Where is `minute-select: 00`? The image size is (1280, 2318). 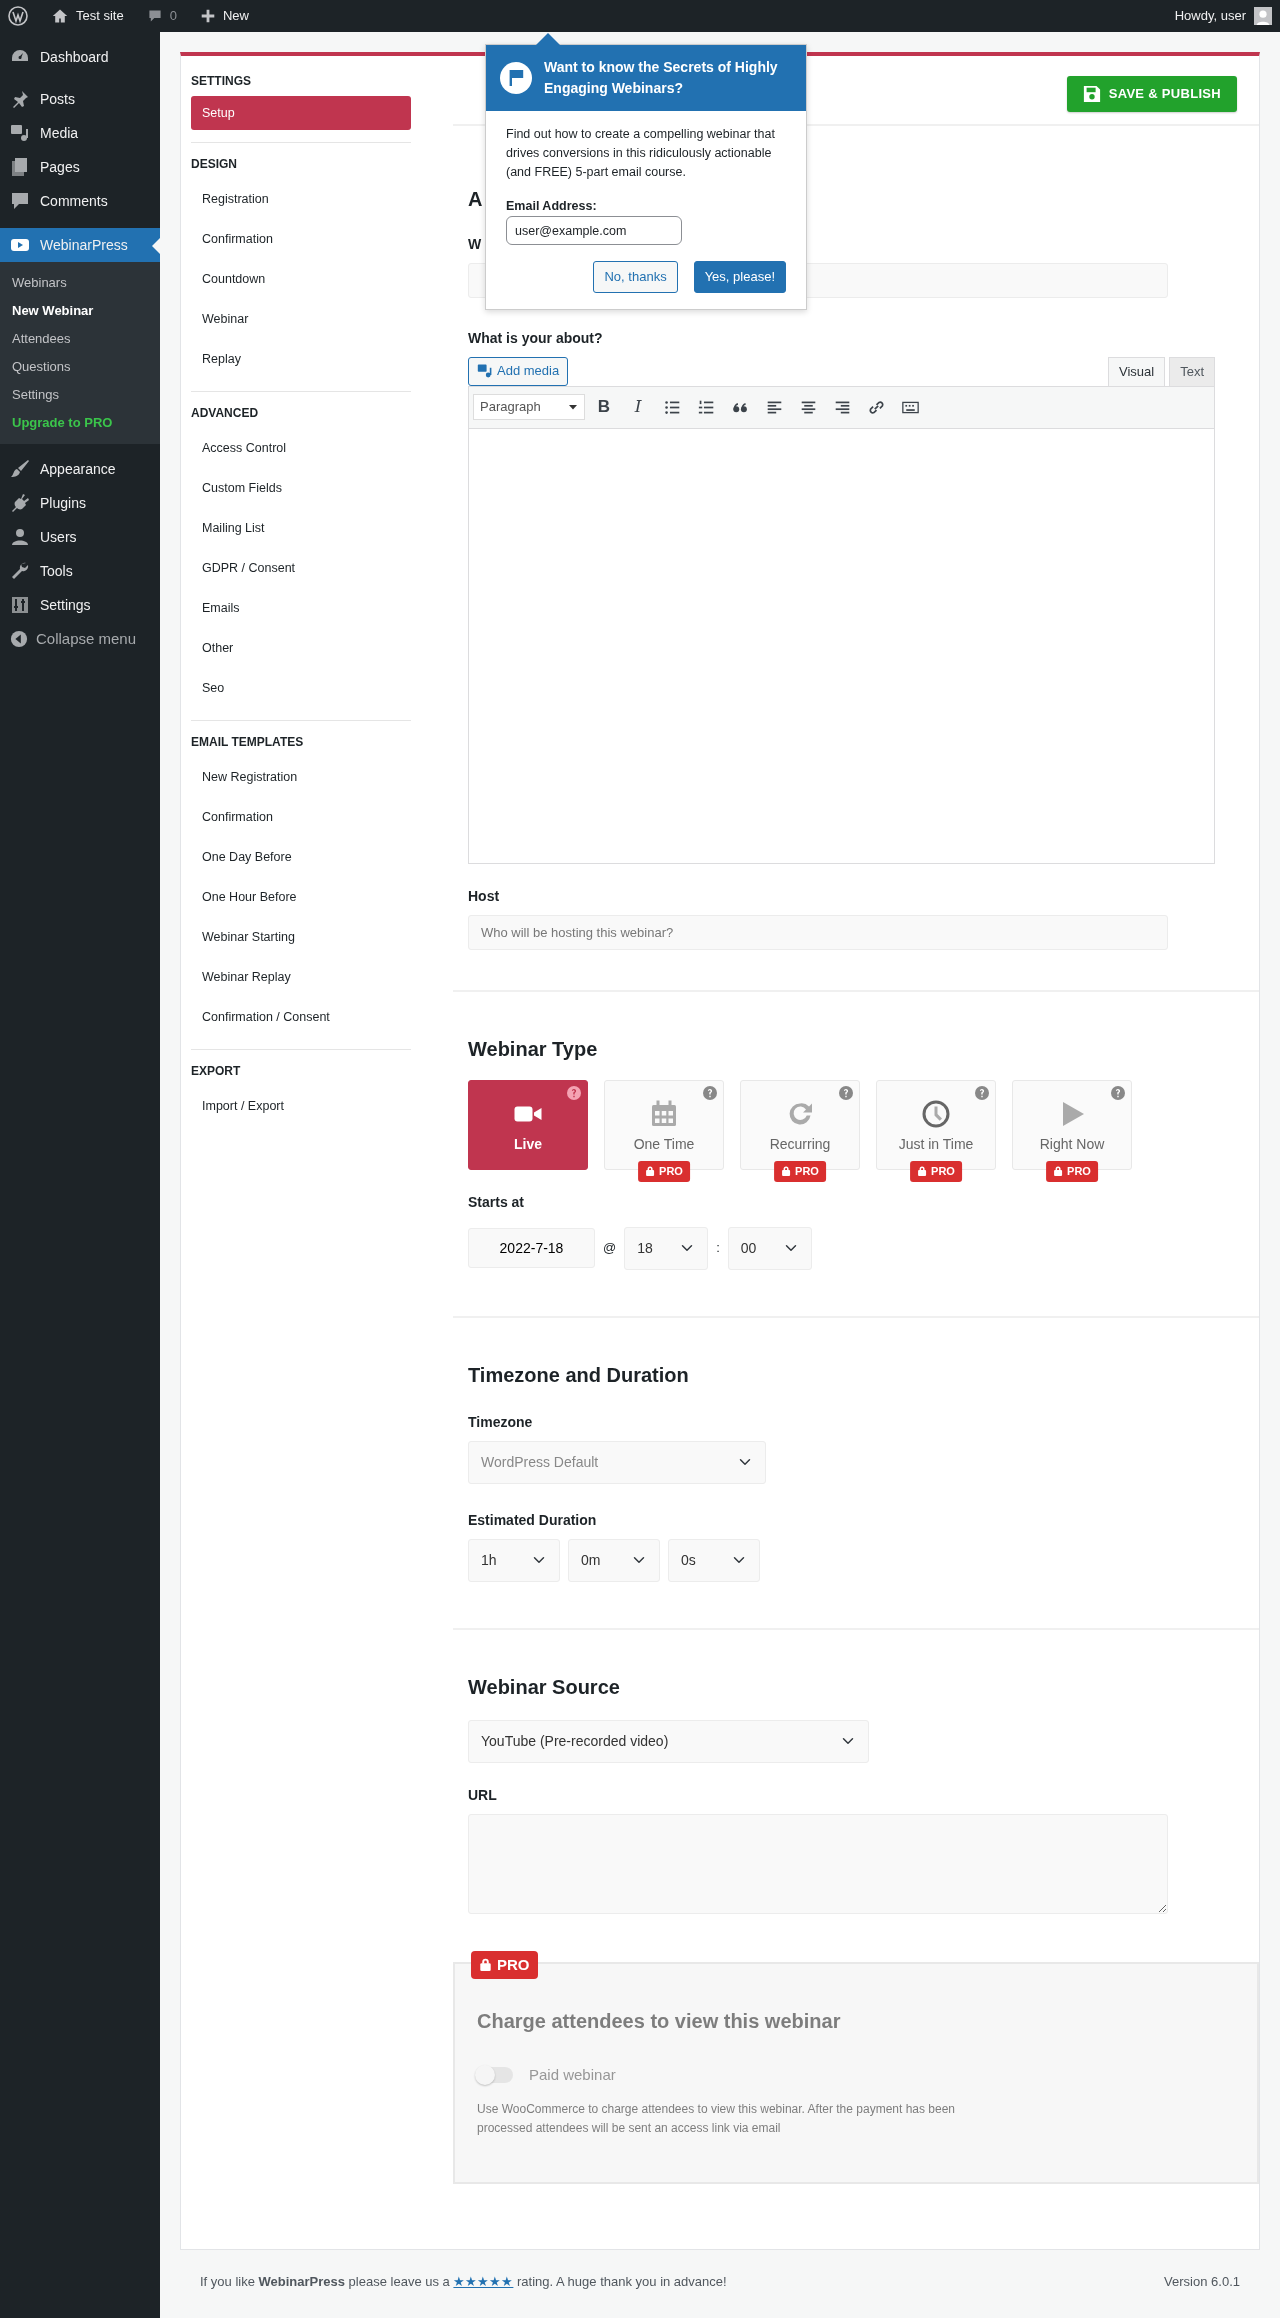 minute-select: 00 is located at coordinates (769, 1248).